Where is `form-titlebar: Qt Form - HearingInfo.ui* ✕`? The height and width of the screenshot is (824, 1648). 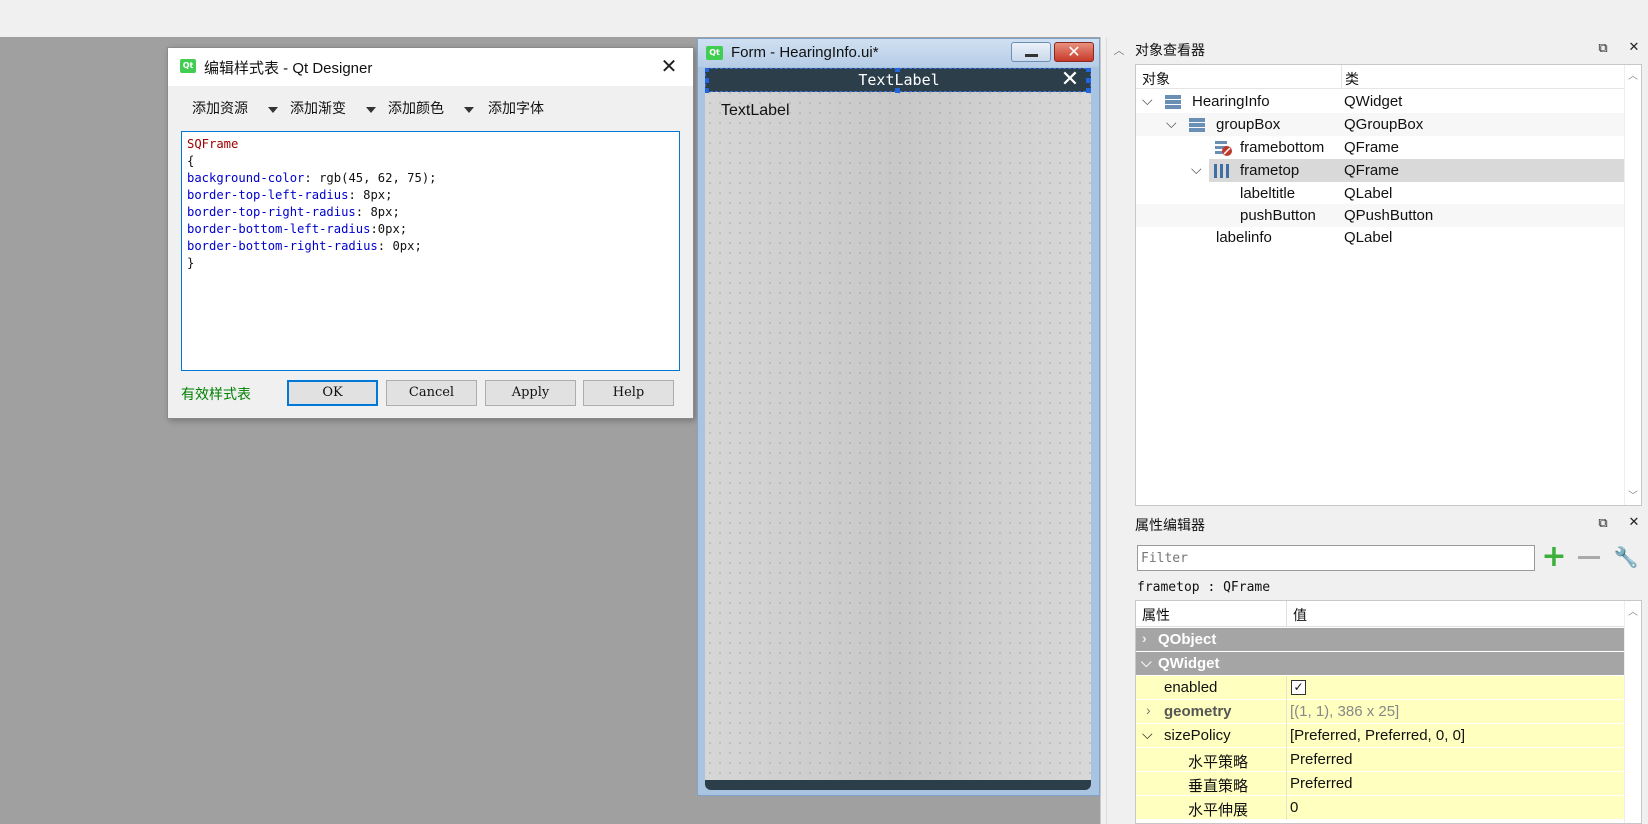
form-titlebar: Qt Form - HearingInfo.ui* ✕ is located at coordinates (898, 53).